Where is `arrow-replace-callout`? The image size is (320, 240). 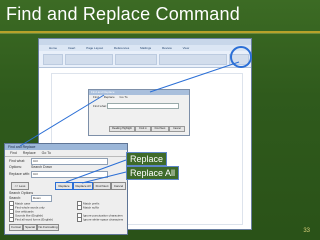 arrow-replace-callout is located at coordinates (96, 171).